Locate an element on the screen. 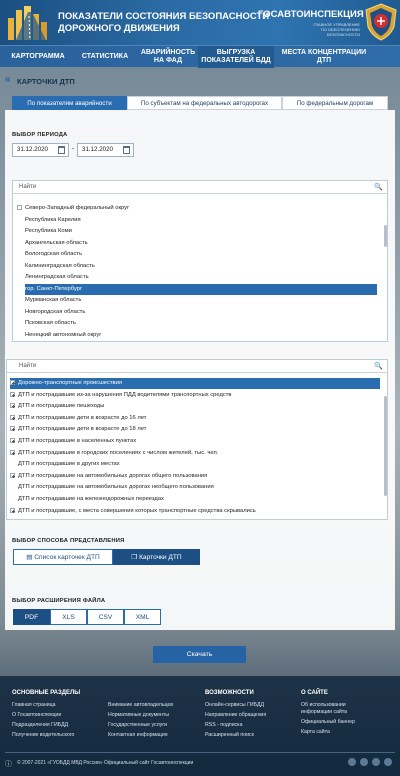 The image size is (400, 776). footer-link: Онлайн-сервисы ГИБДД is located at coordinates (234, 705).